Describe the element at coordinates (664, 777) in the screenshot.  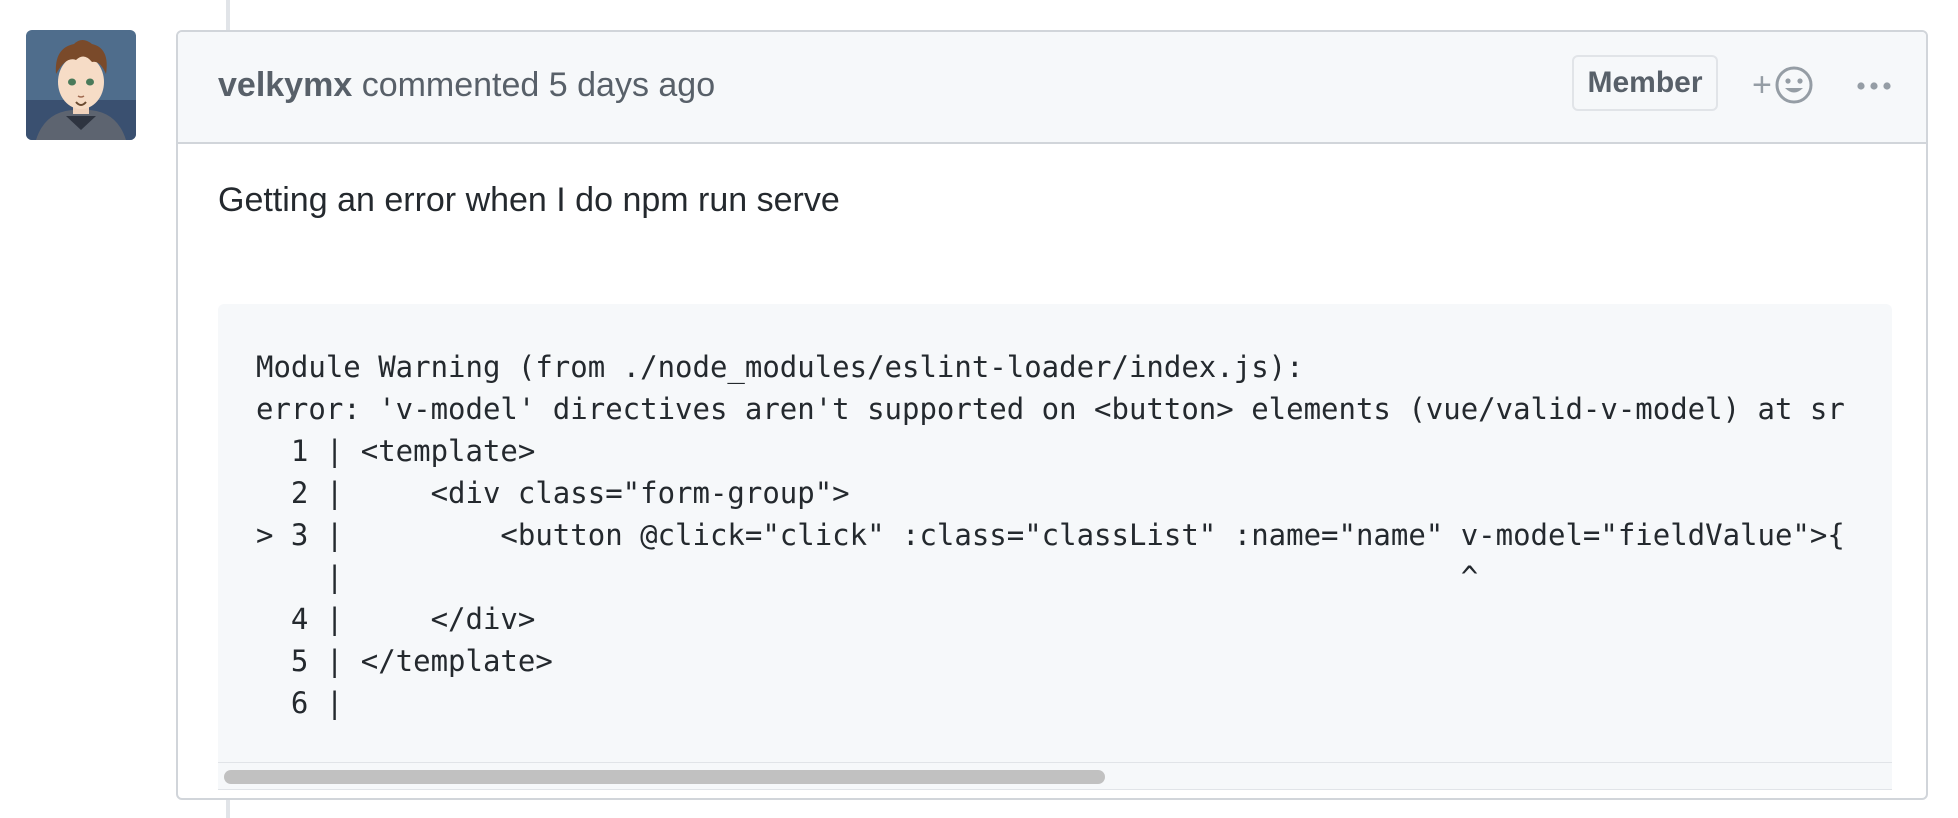
I see `scrollbar-thumb` at that location.